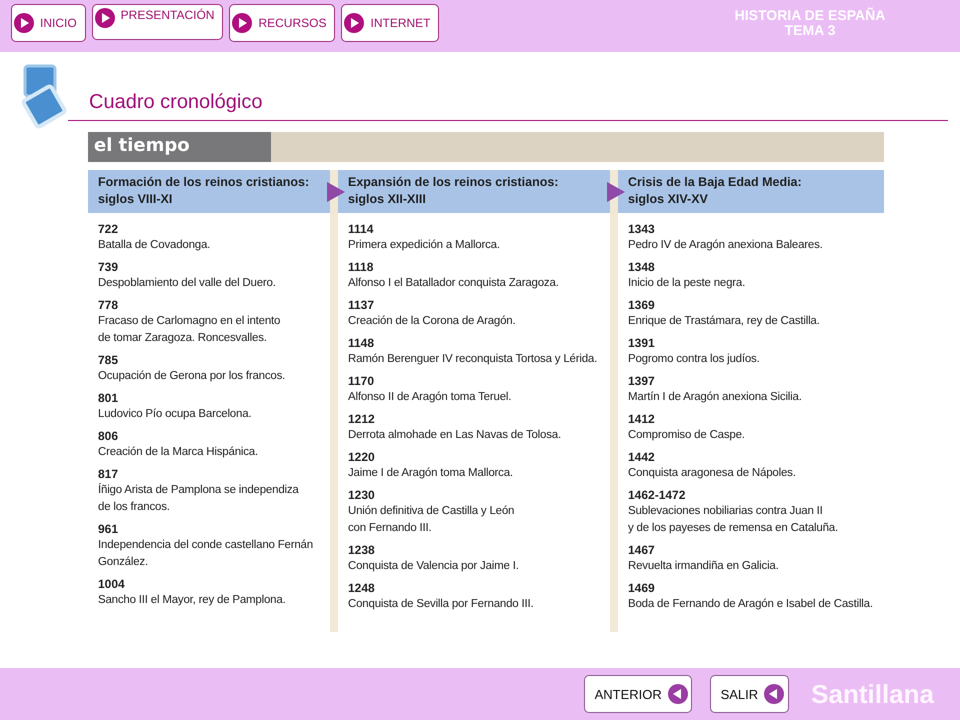 The image size is (960, 720). I want to click on event-text: Conquista de Sevilla por Fernando III., so click(441, 604).